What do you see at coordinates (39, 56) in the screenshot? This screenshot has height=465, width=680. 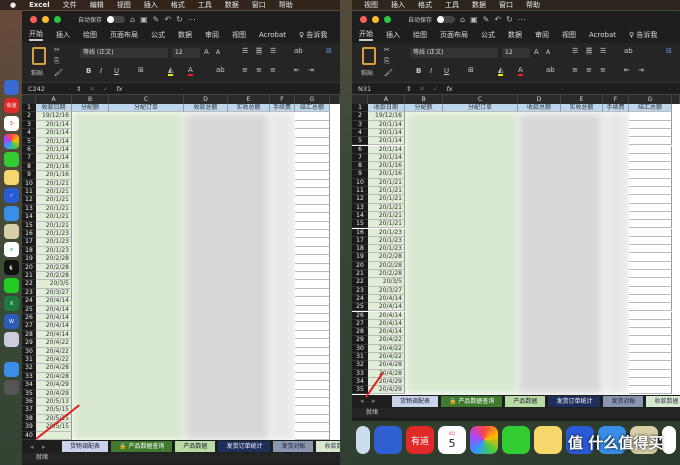 I see `paste-icon` at bounding box center [39, 56].